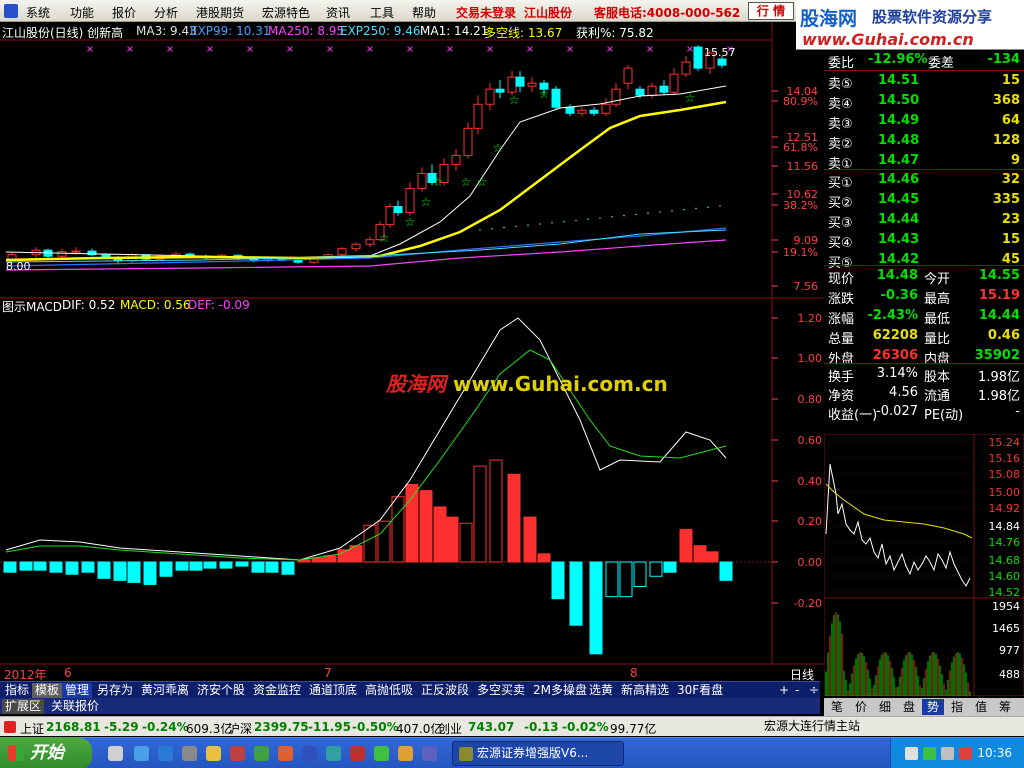  What do you see at coordinates (909, 707) in the screenshot?
I see `tab-book: 盘` at bounding box center [909, 707].